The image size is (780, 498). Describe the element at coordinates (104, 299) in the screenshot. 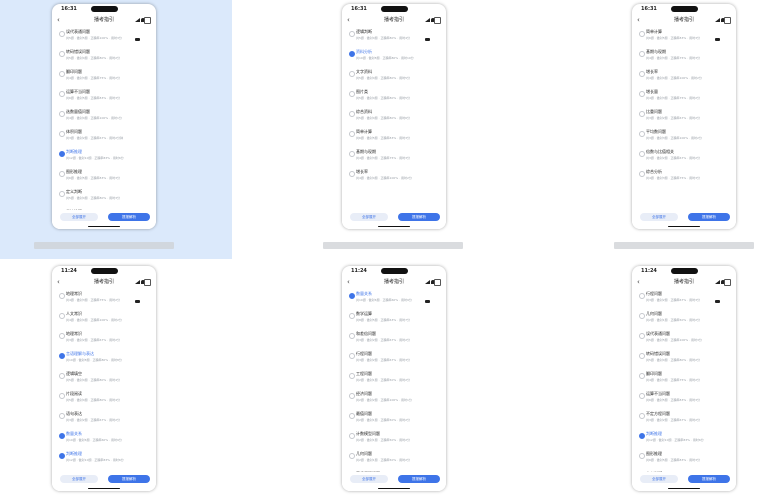

I see `list-item: 地理常识 共4题 · 做对3题 · 正确率75% · 用时2分` at that location.